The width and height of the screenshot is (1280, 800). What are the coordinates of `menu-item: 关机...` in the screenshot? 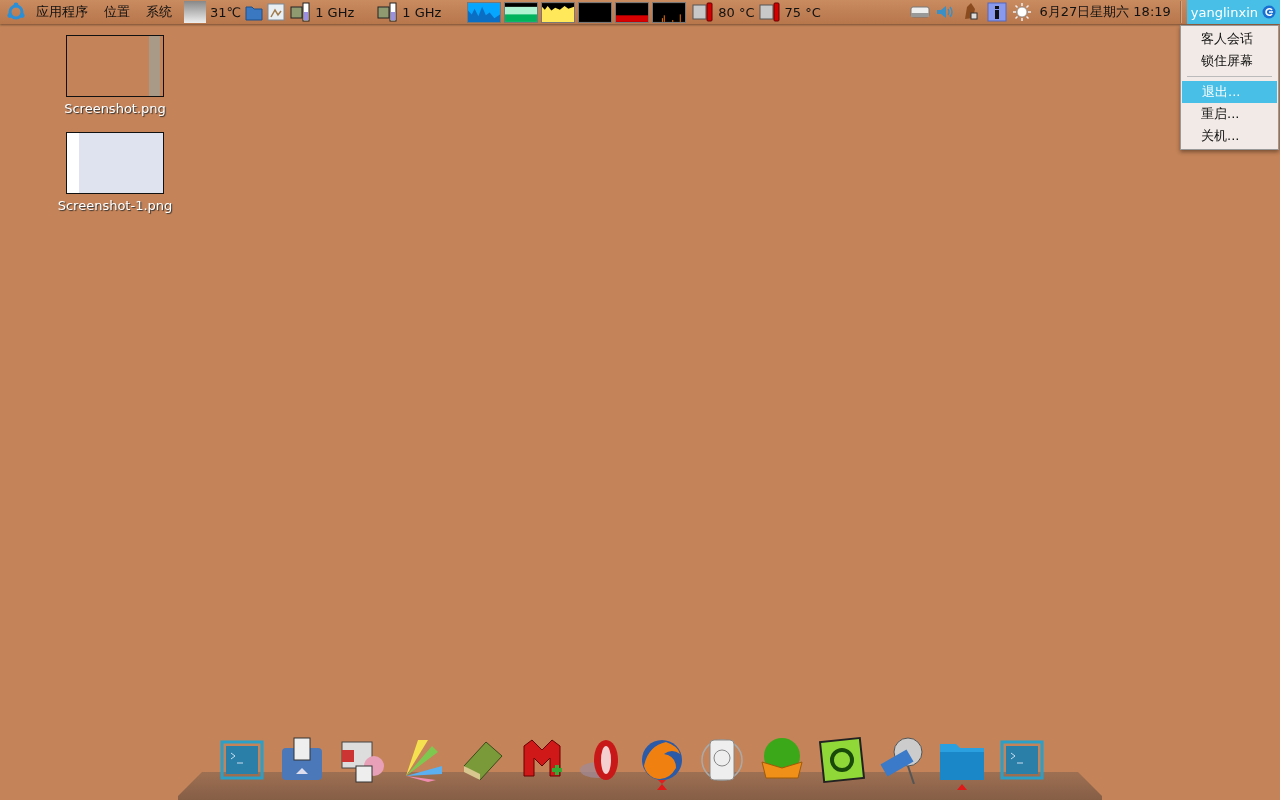 It's located at (1229, 136).